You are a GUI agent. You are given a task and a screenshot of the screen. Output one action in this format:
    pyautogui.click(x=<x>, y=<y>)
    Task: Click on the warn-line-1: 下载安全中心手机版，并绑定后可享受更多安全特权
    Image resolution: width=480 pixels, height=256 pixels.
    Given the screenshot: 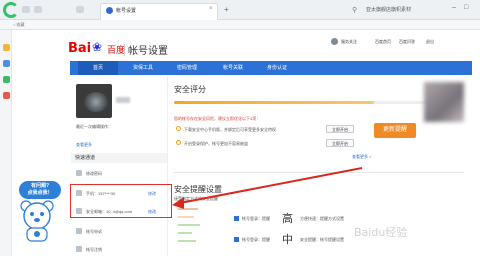 What is the action you would take?
    pyautogui.click(x=230, y=129)
    